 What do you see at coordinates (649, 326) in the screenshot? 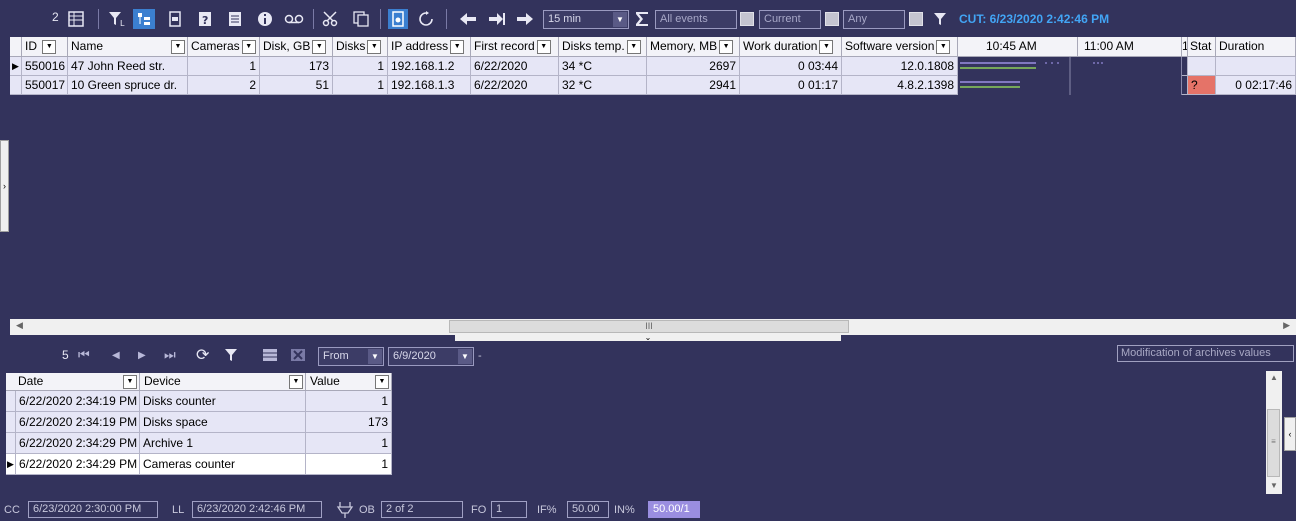
I see `scroll-thumb: III` at bounding box center [649, 326].